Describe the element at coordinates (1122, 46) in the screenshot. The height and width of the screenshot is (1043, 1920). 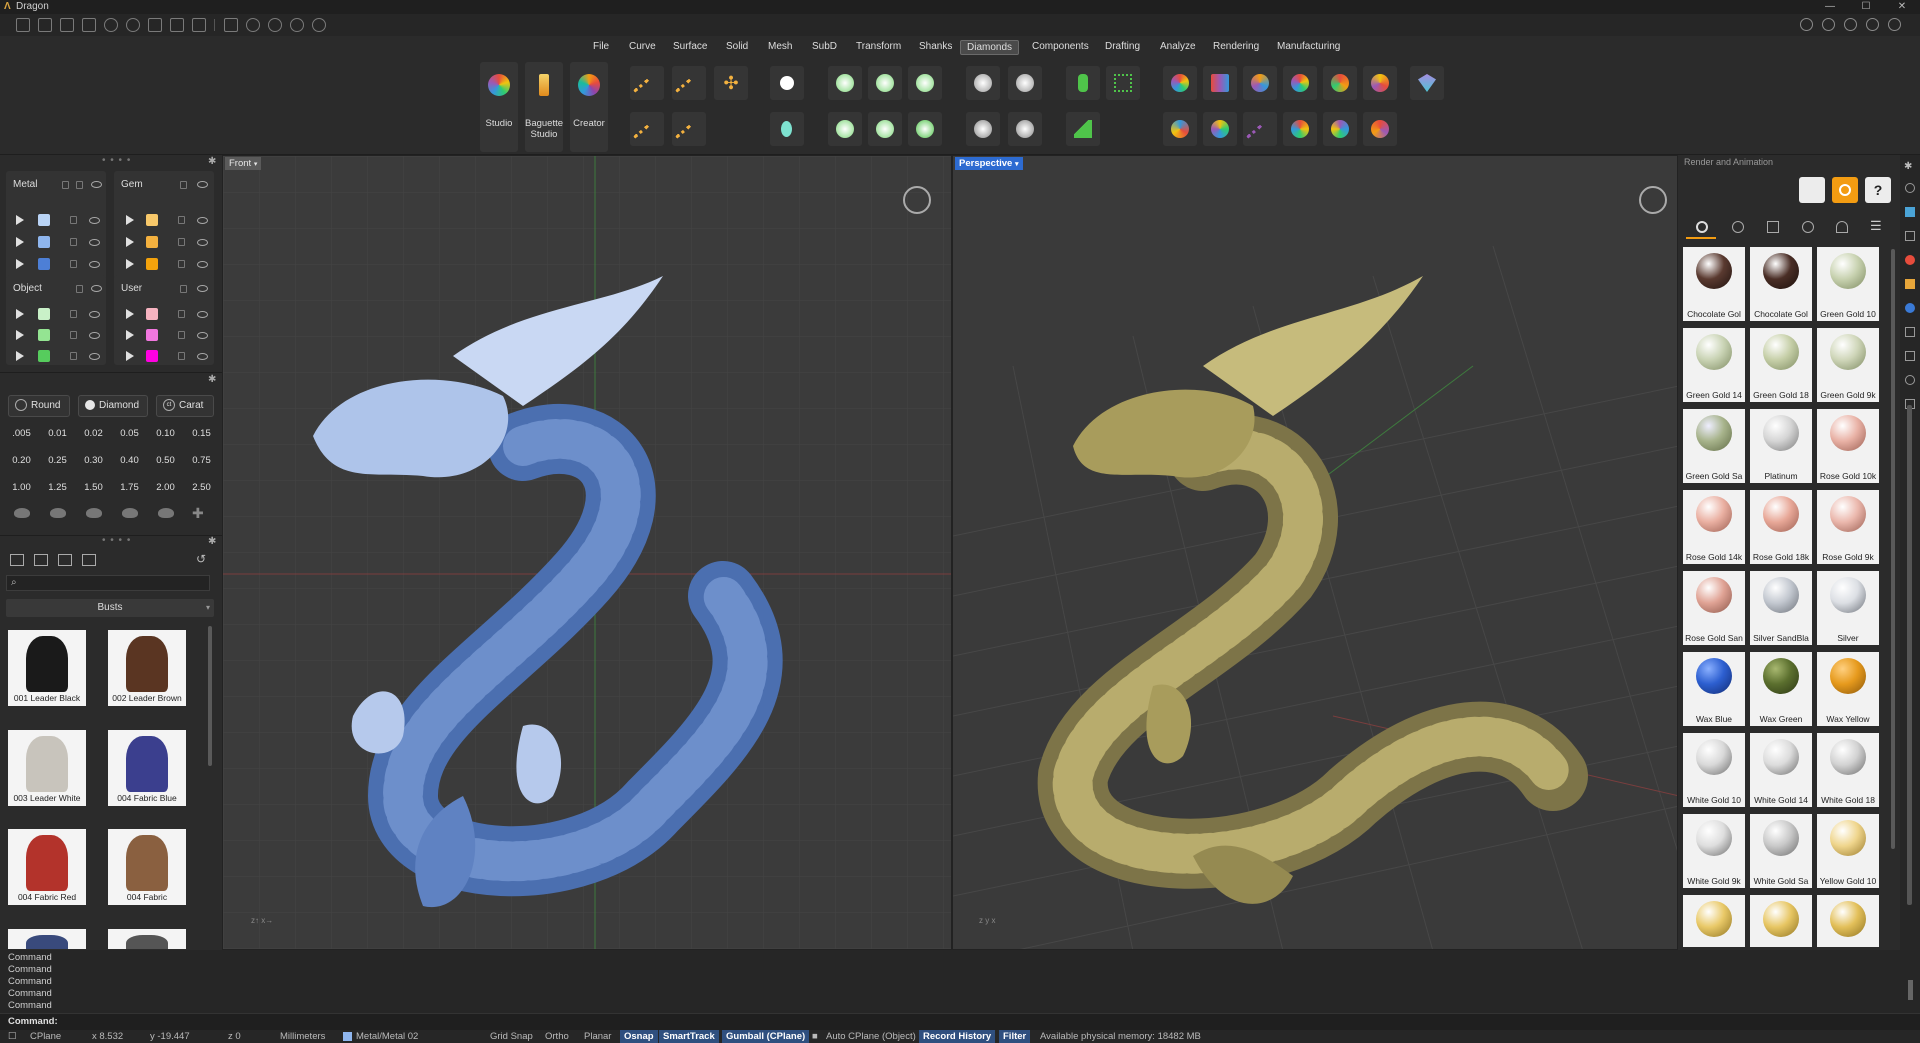
I see `menu-drafting: Drafting` at that location.